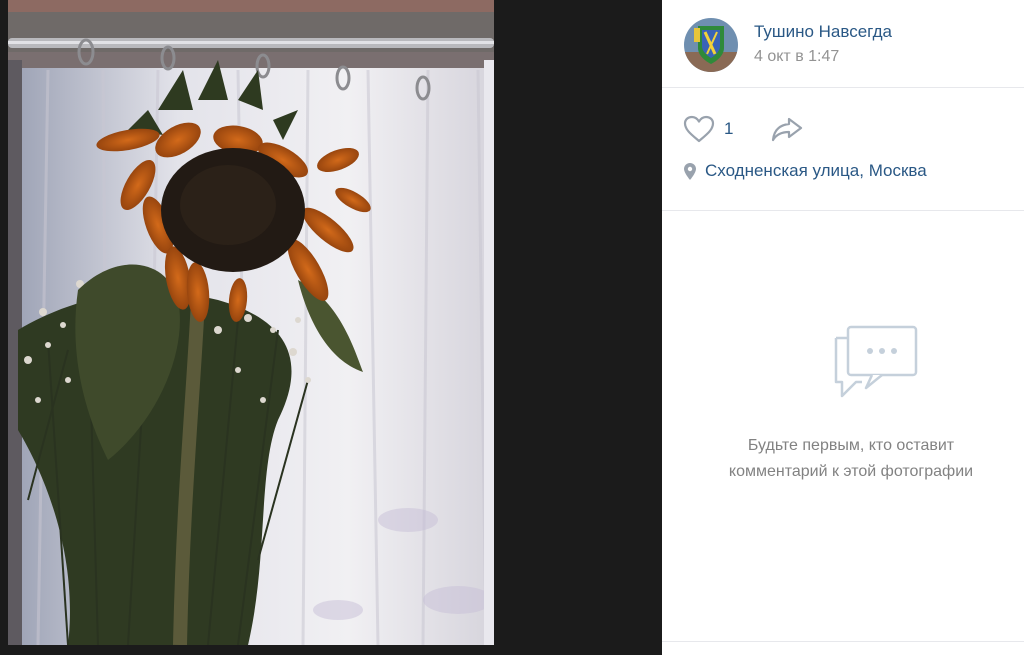 This screenshot has height=655, width=1024. I want to click on share-arrow-icon, so click(787, 129).